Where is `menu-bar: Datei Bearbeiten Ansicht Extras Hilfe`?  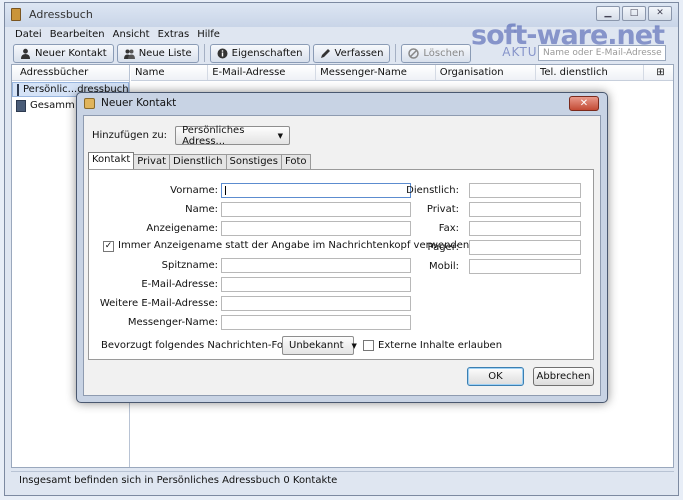
menu-bar: Datei Bearbeiten Ansicht Extras Hilfe is located at coordinates (341, 34).